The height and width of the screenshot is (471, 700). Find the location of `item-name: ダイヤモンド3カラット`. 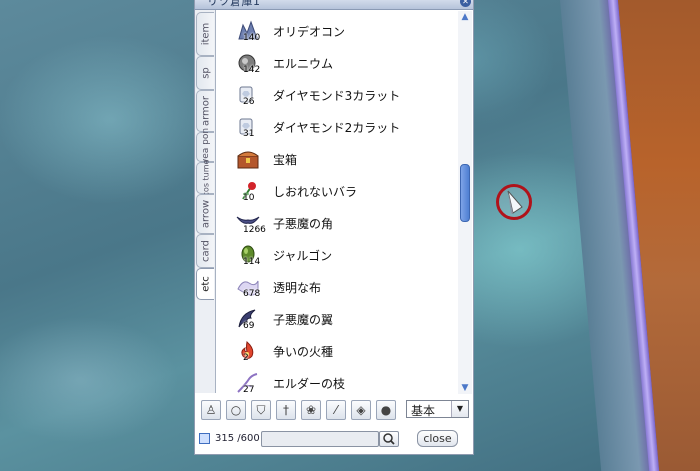

item-name: ダイヤモンド3カラット is located at coordinates (337, 96).